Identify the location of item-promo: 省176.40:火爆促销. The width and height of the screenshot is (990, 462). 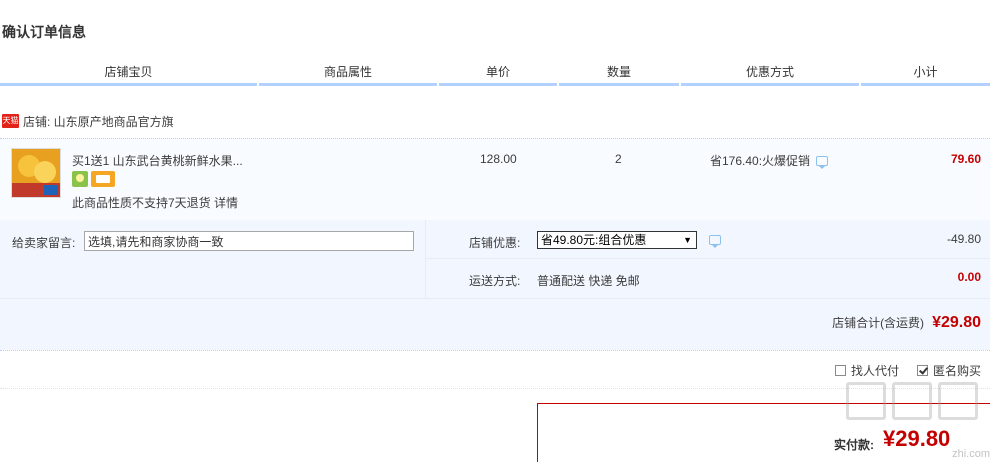
(769, 160).